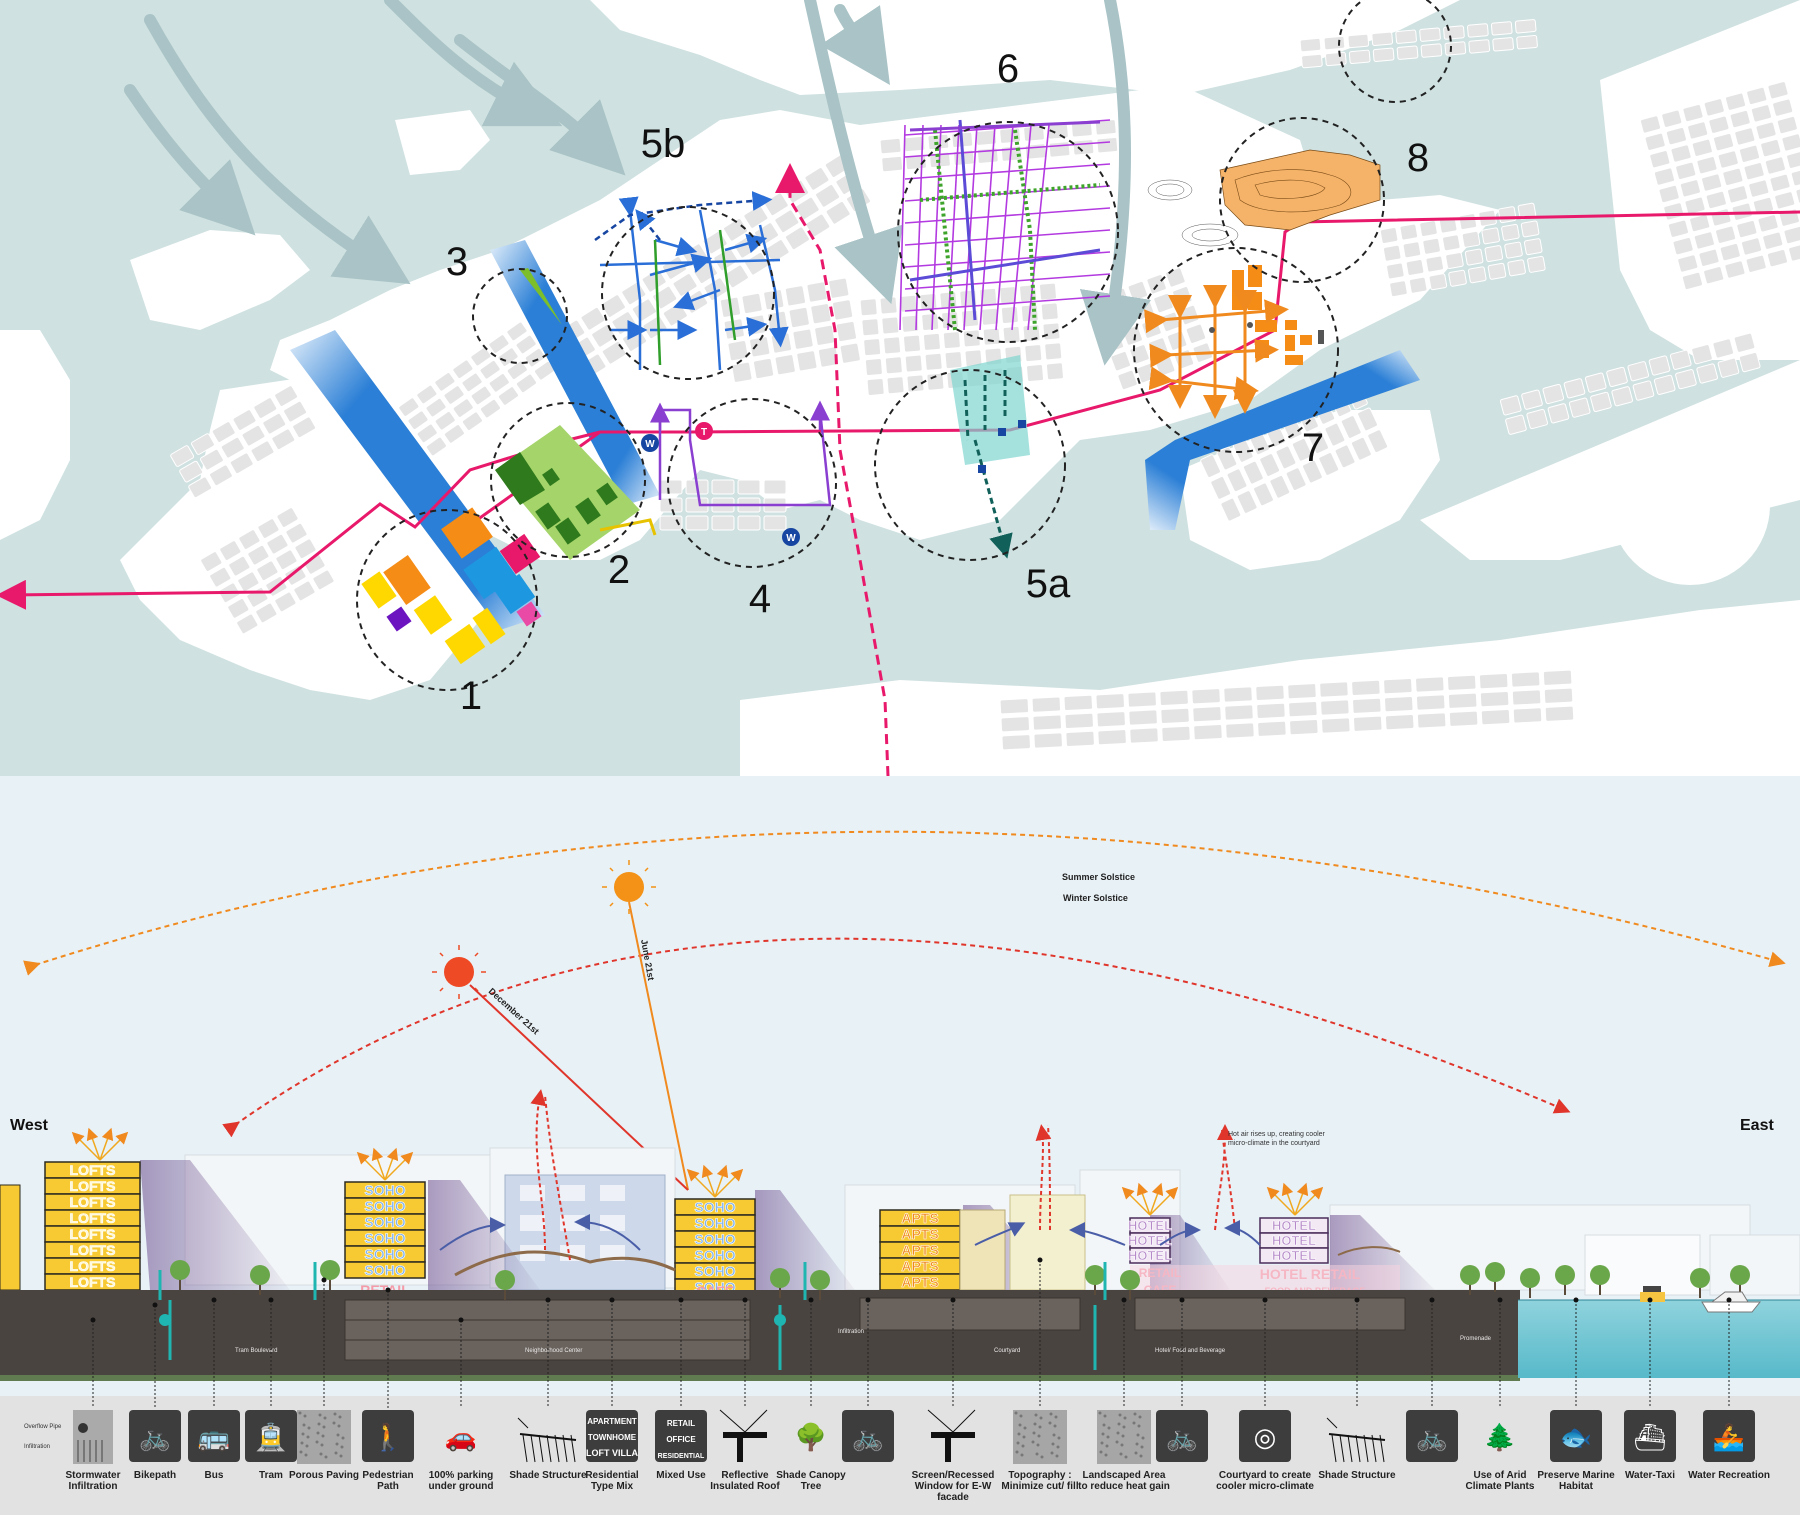 This screenshot has width=1800, height=1520. I want to click on pedestrian-icon: 🚶, so click(388, 1436).